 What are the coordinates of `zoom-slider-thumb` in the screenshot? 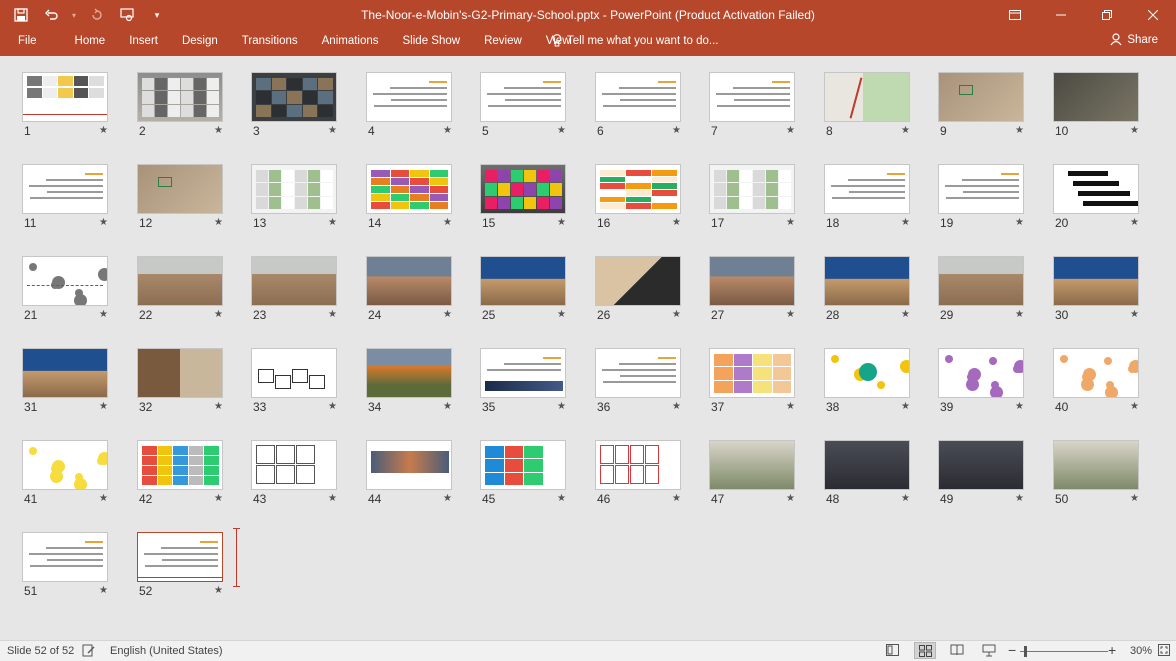 It's located at (1025, 651).